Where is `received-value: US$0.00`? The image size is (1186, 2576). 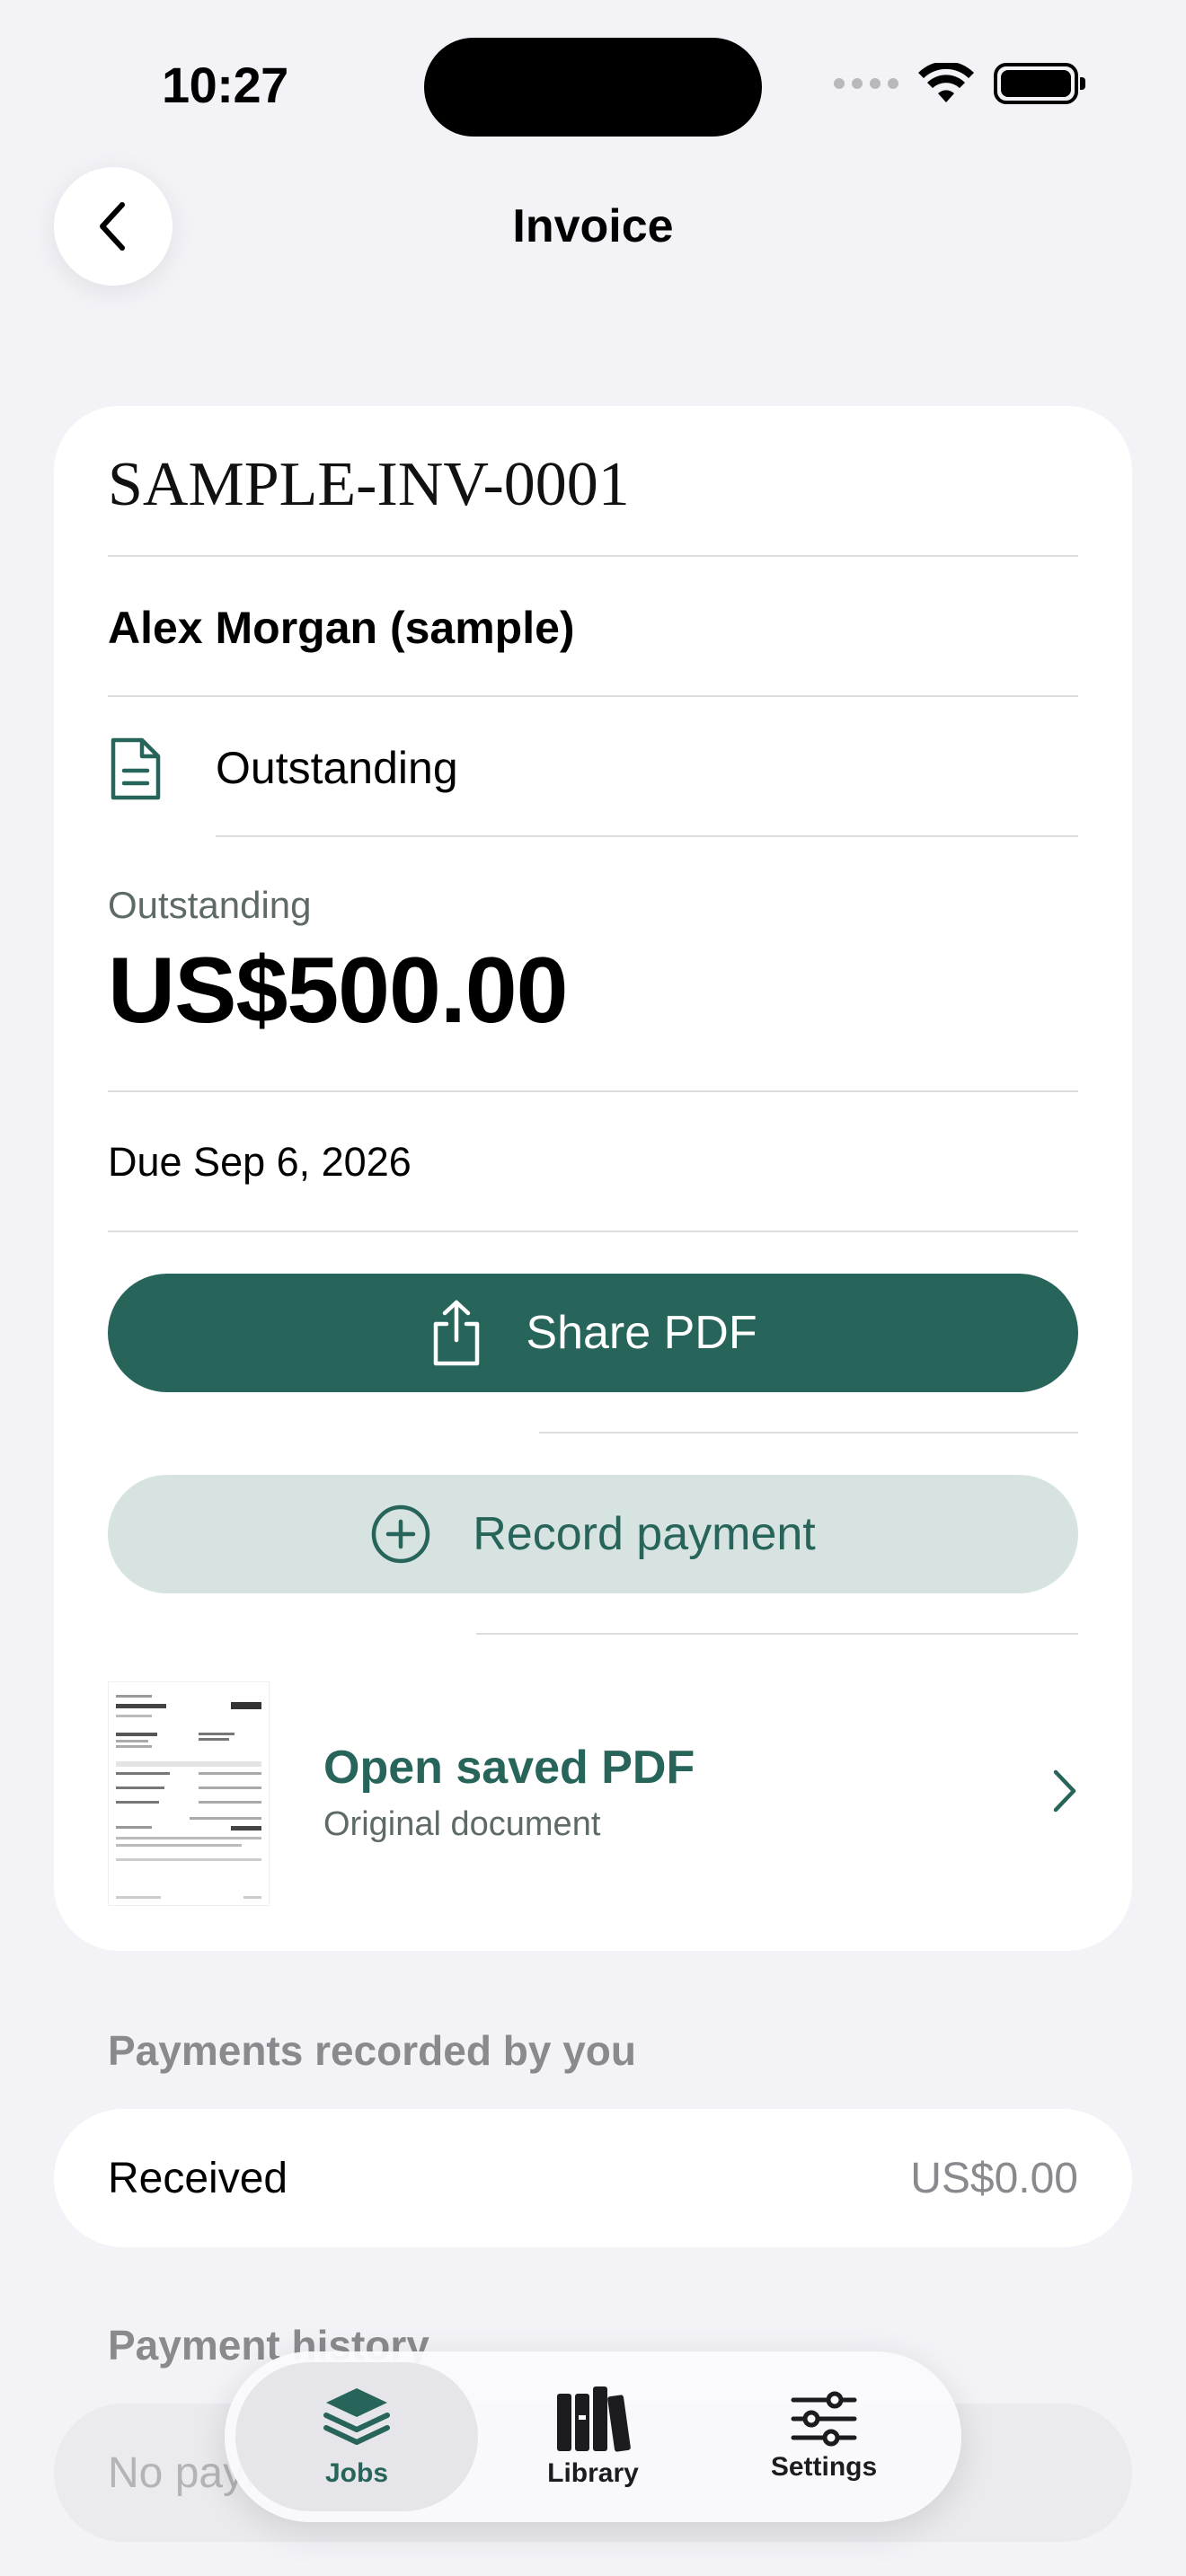 received-value: US$0.00 is located at coordinates (994, 2178).